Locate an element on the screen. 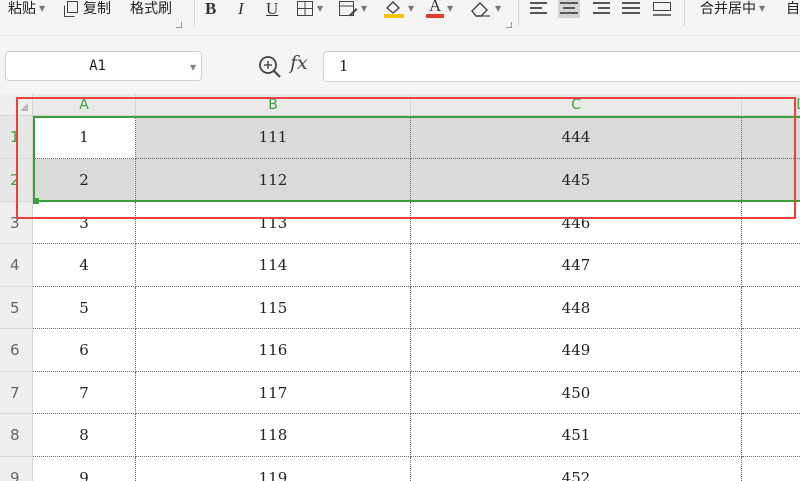  format-painter-label: 格式刷 is located at coordinates (151, 9).